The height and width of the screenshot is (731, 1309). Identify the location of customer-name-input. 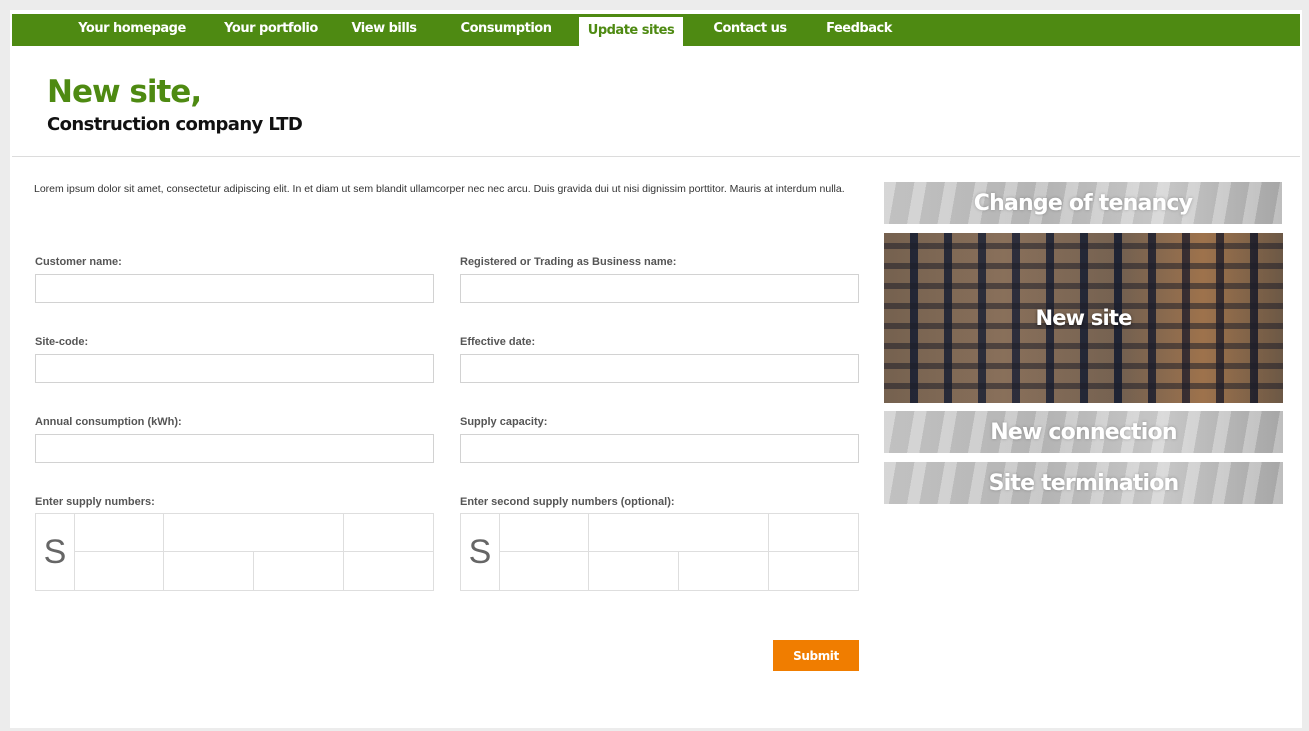
(234, 288).